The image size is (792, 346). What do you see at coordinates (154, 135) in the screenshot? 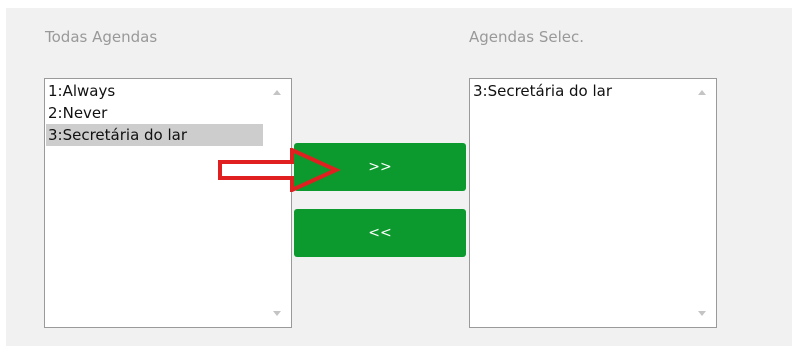
I see `list-item-selected: 3:Secretária do lar` at bounding box center [154, 135].